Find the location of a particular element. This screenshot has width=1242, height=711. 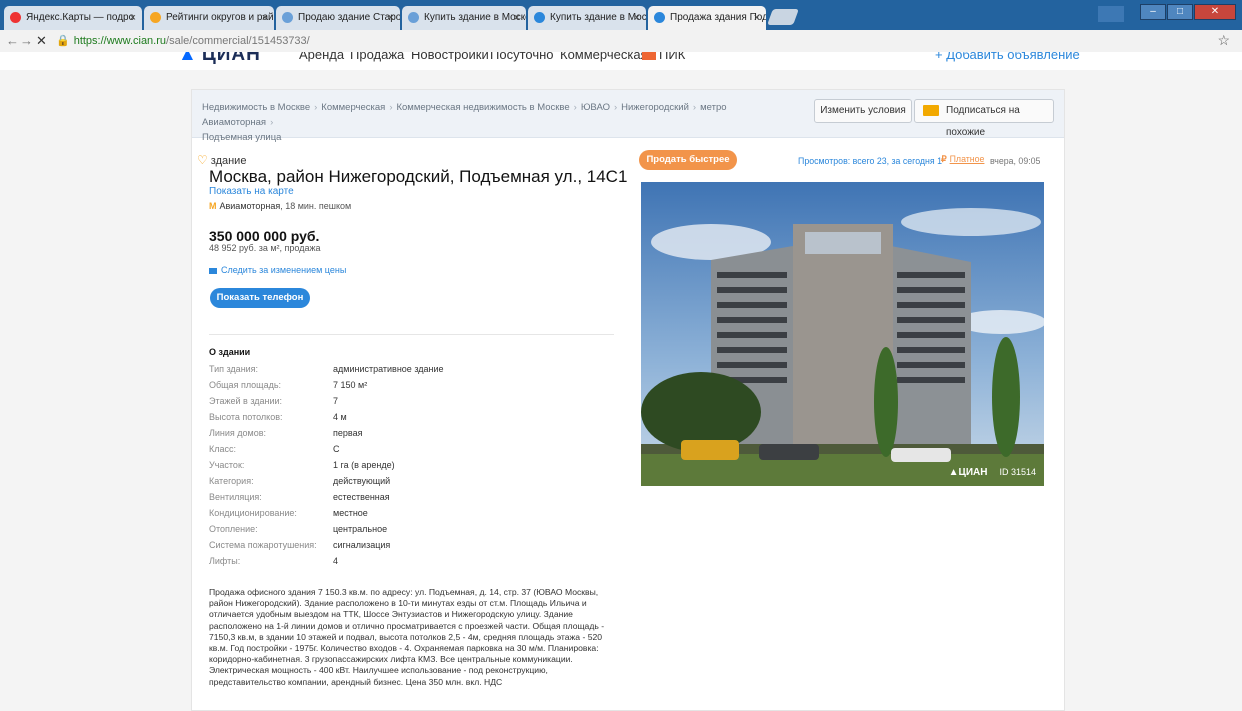

cian-watermark-logo: ▲ЦИАН is located at coordinates (968, 472).